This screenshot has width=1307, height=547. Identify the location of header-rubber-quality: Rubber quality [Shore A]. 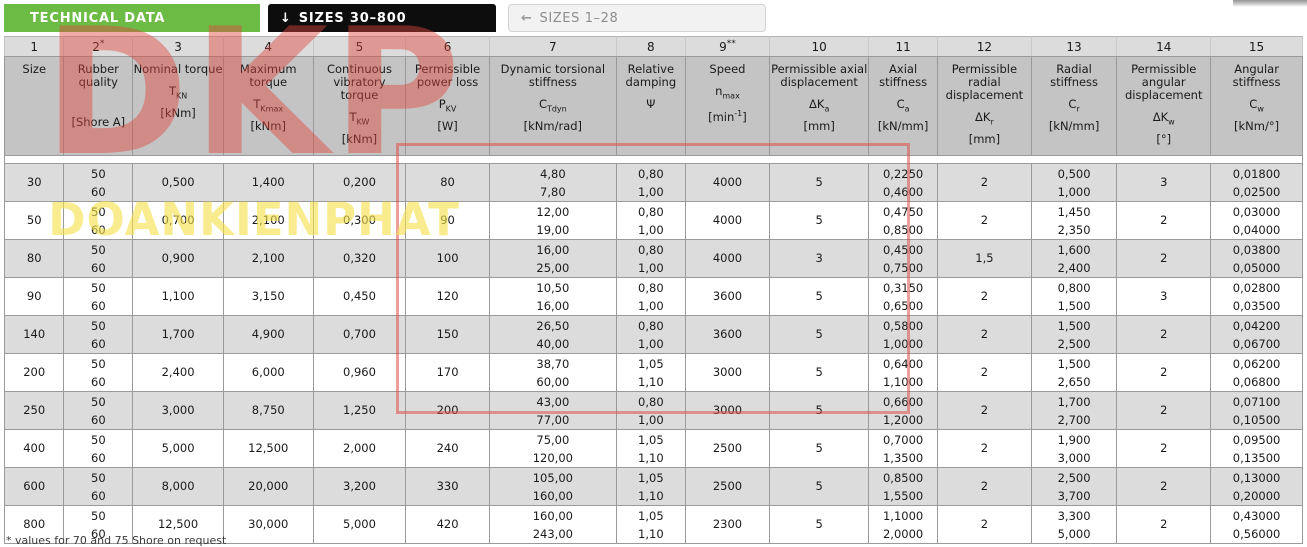
(98, 106).